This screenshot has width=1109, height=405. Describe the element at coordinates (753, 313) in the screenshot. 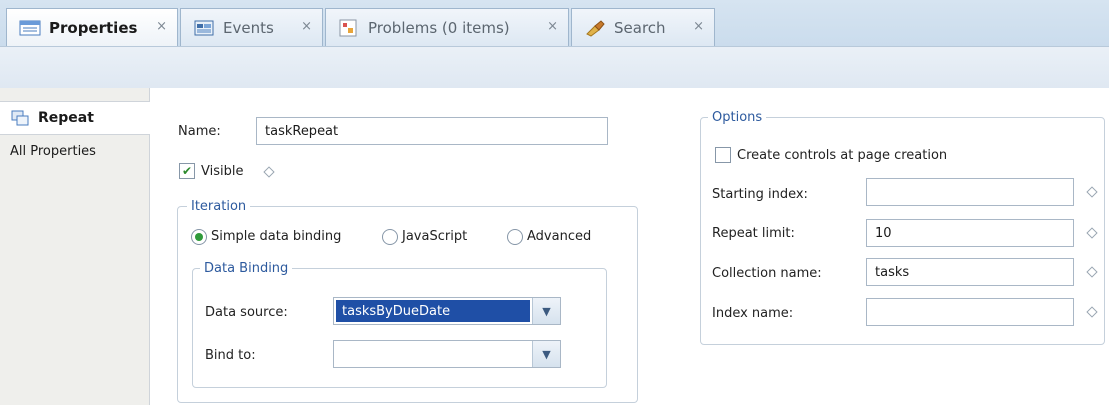

I see `index-name-label: Index name:` at that location.